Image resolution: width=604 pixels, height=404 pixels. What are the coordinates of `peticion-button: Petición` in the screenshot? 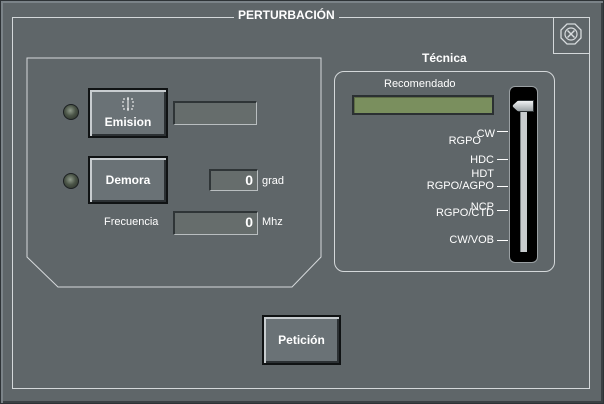 It's located at (301, 340).